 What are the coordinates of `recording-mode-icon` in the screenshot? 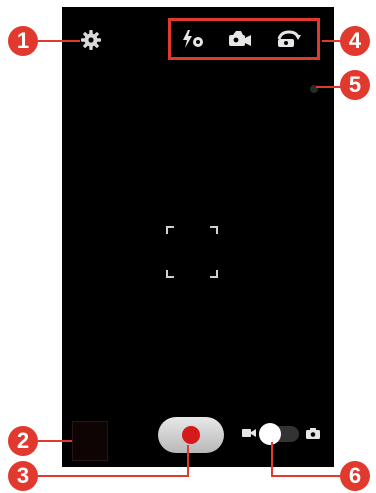 It's located at (288, 39).